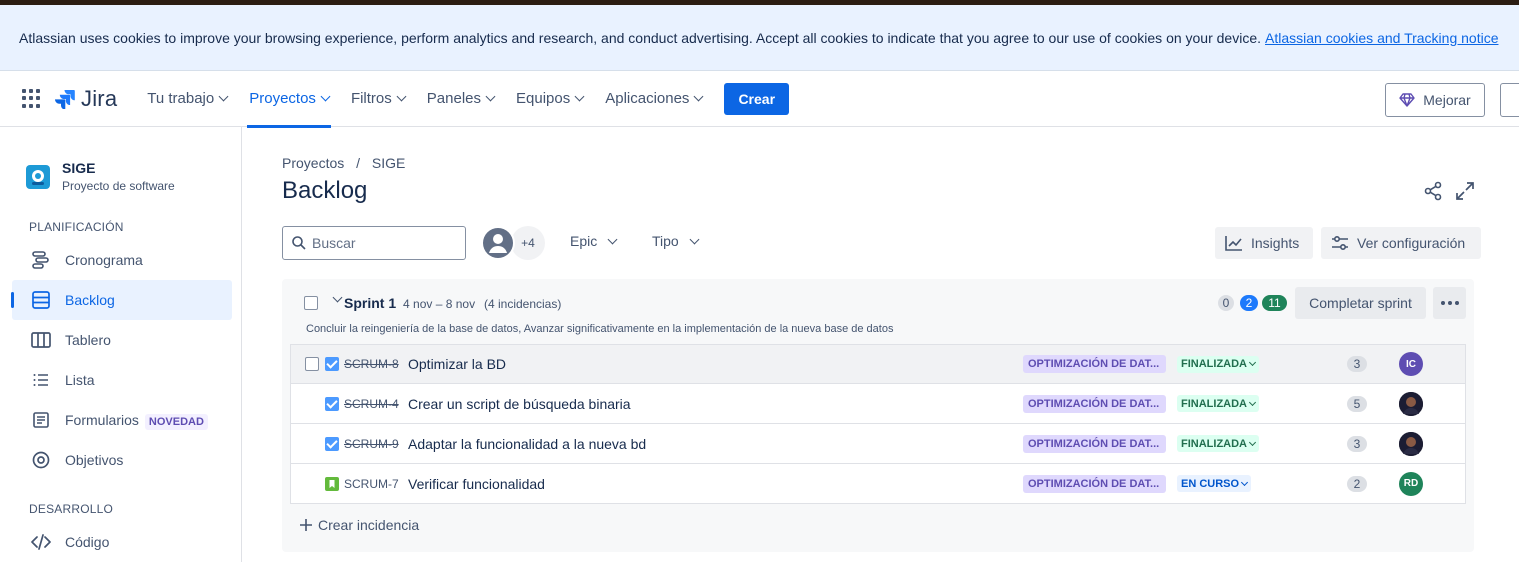 This screenshot has width=1519, height=562. Describe the element at coordinates (41, 300) in the screenshot. I see `backlog-icon` at that location.